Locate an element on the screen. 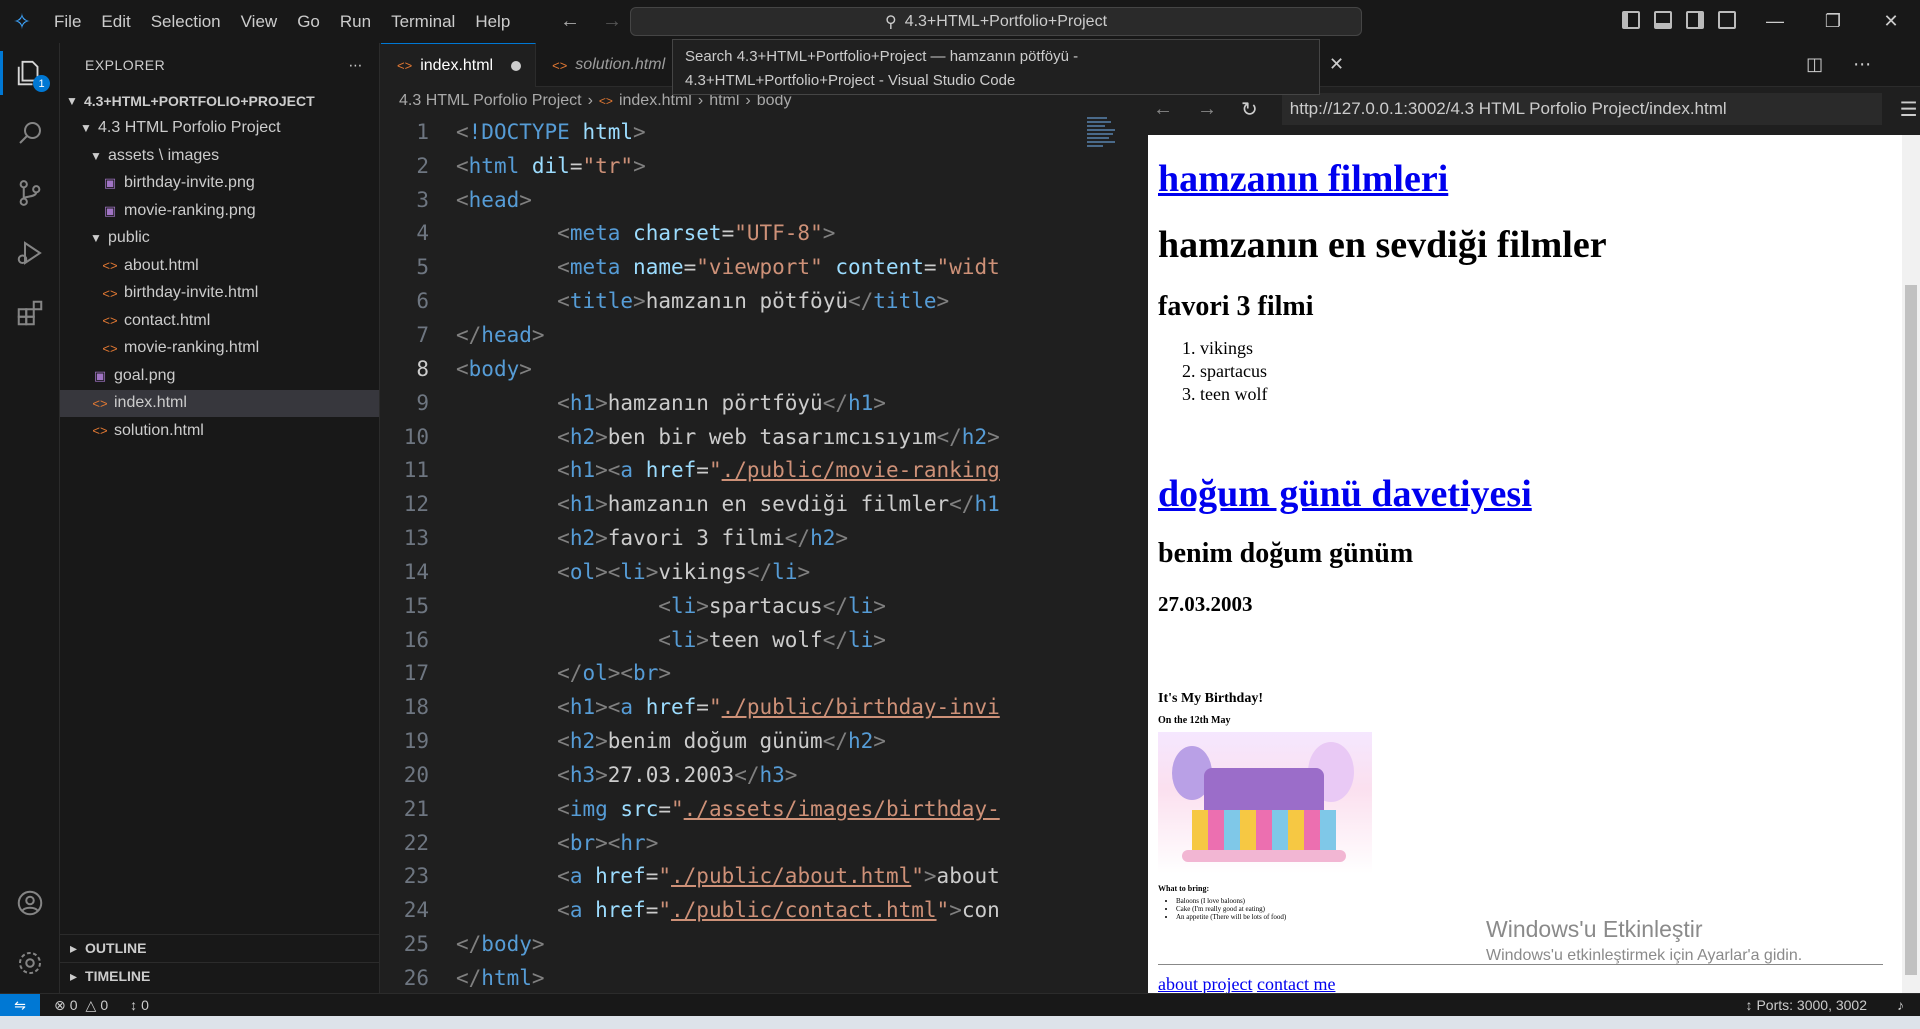 This screenshot has height=1029, width=1920. close-tab-icon: ✕ is located at coordinates (1336, 64).